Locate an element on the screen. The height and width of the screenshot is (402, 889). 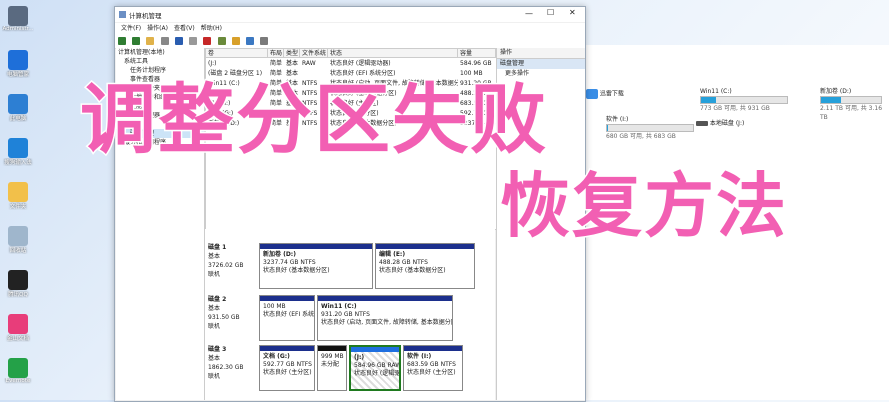
partition-size: 488.28 GB NTFS is located at coordinates (403, 262).